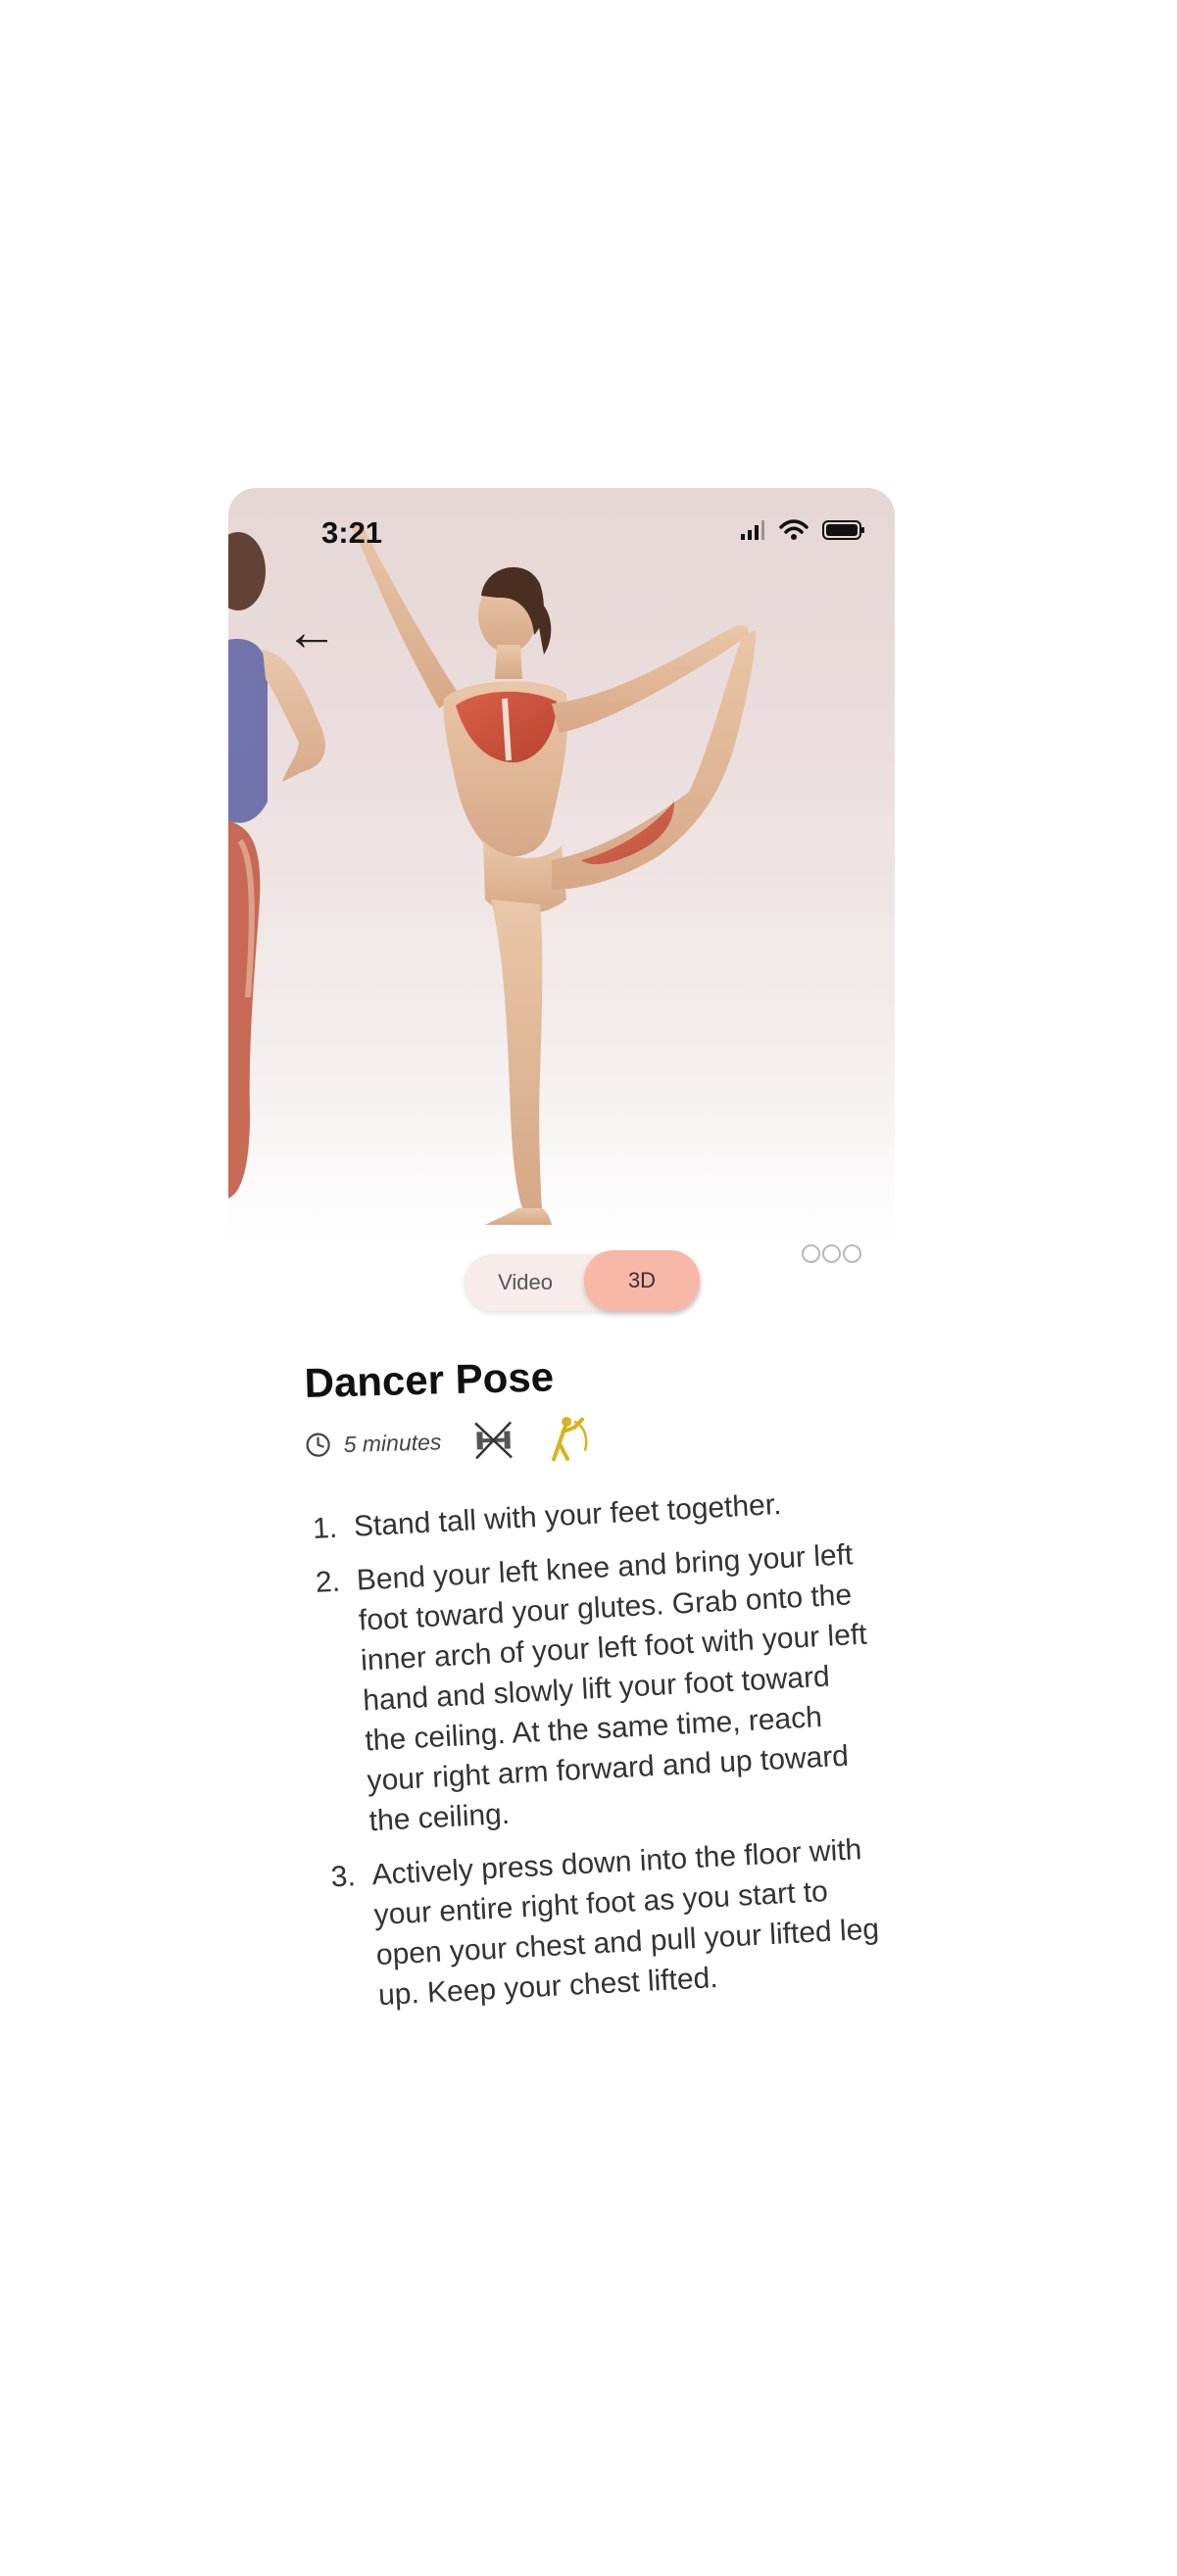 The height and width of the screenshot is (2576, 1177). Describe the element at coordinates (843, 530) in the screenshot. I see `battery-icon` at that location.